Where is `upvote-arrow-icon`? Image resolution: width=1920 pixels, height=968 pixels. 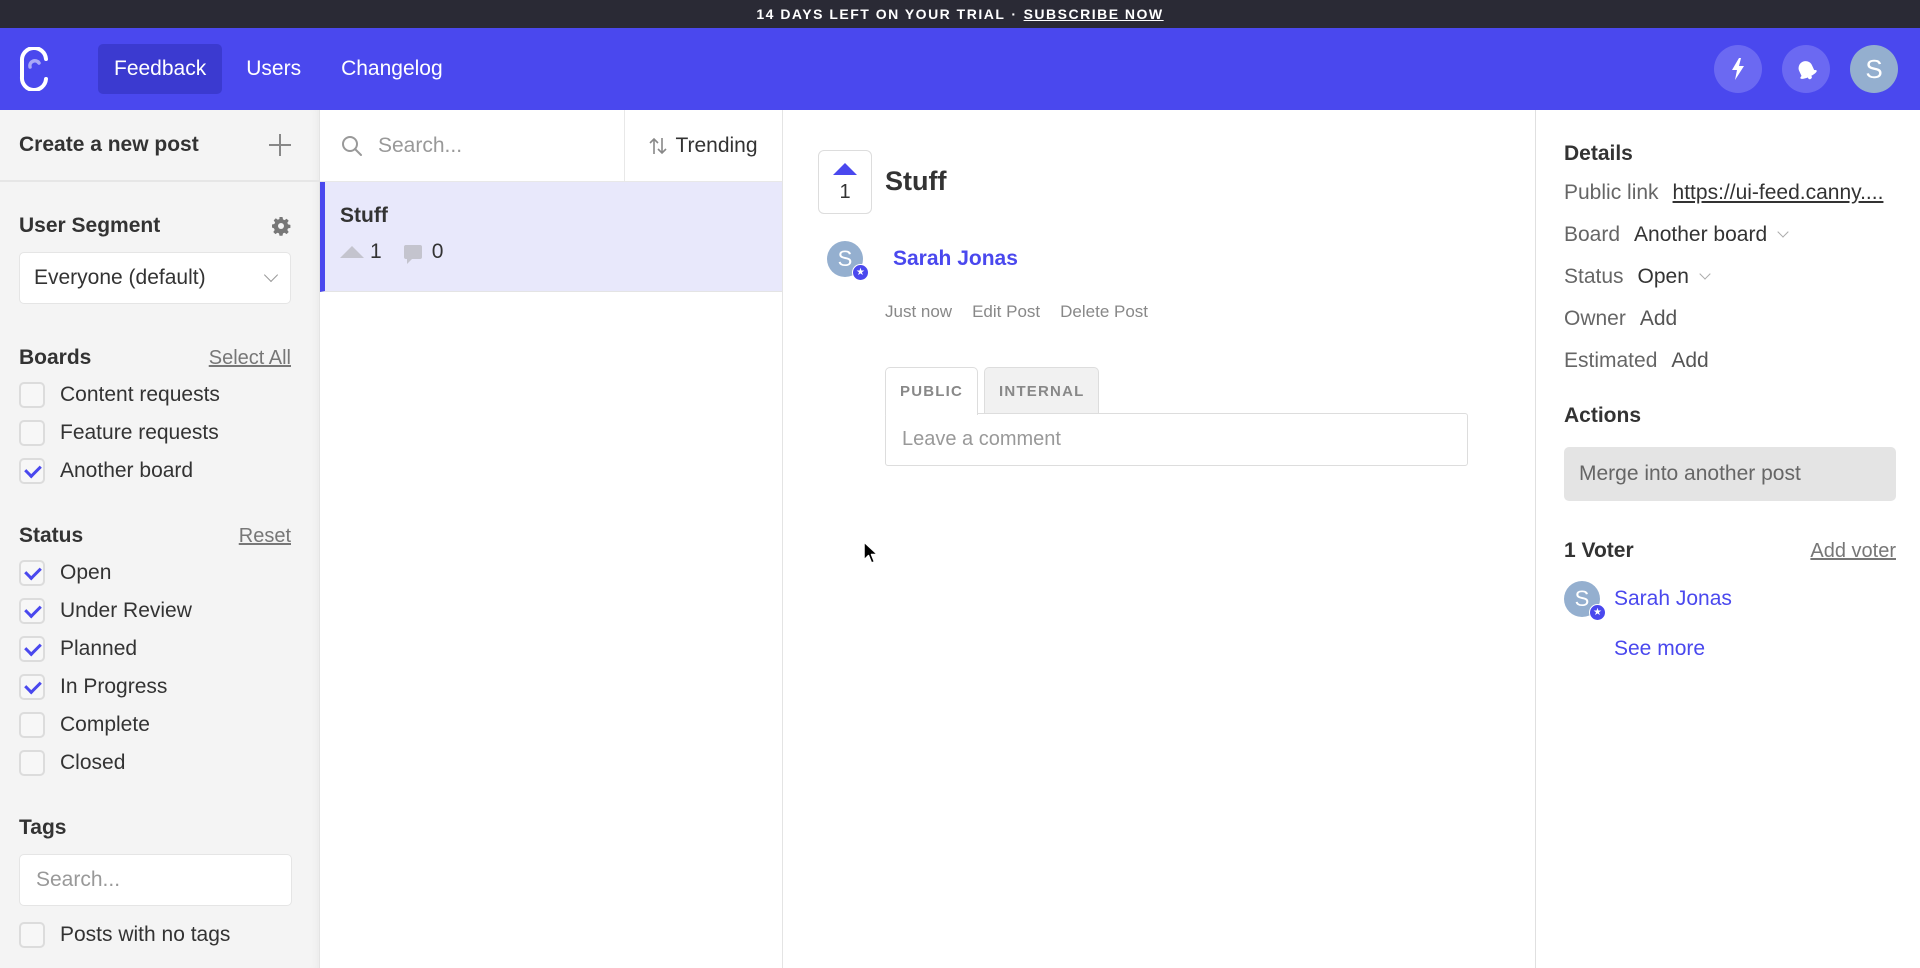
upvote-arrow-icon is located at coordinates (845, 169).